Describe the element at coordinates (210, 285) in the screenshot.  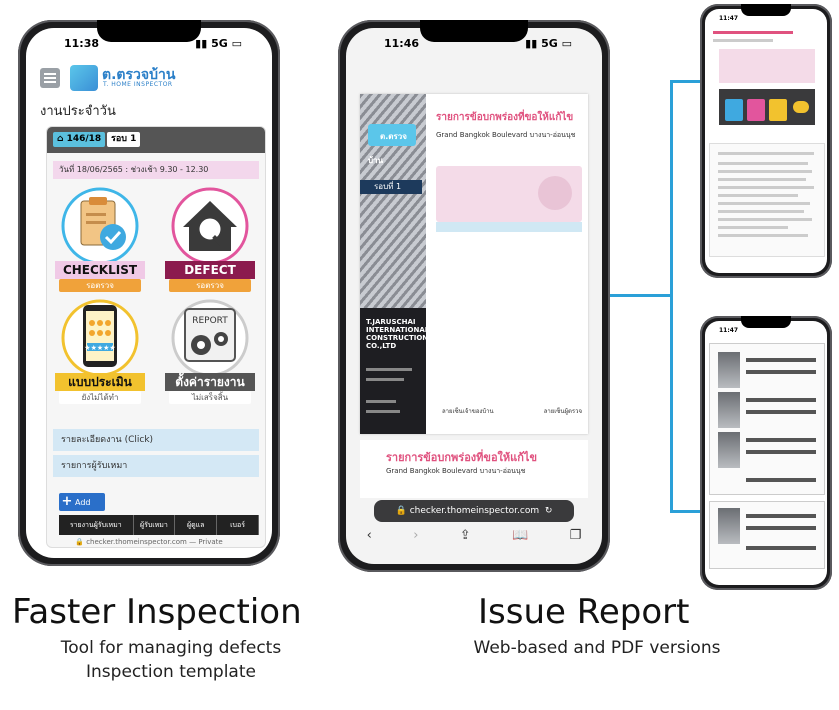
I see `defect-status: รอตรวจ` at that location.